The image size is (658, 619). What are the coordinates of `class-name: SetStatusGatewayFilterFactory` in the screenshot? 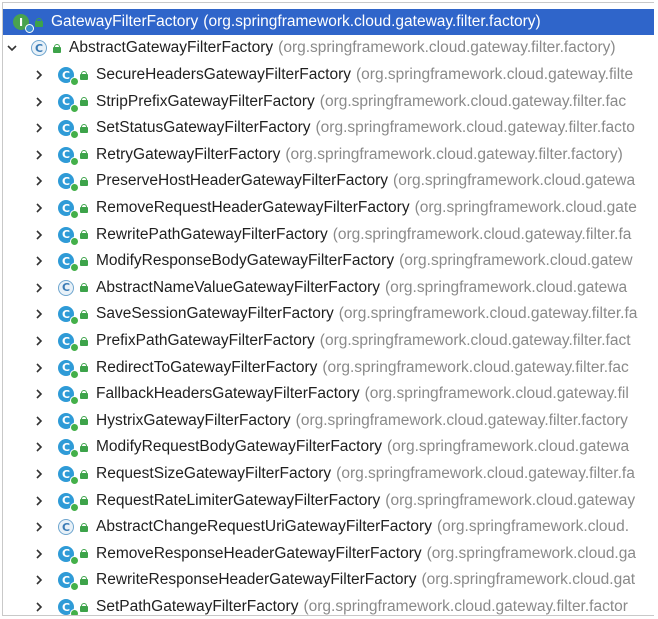 It's located at (203, 128).